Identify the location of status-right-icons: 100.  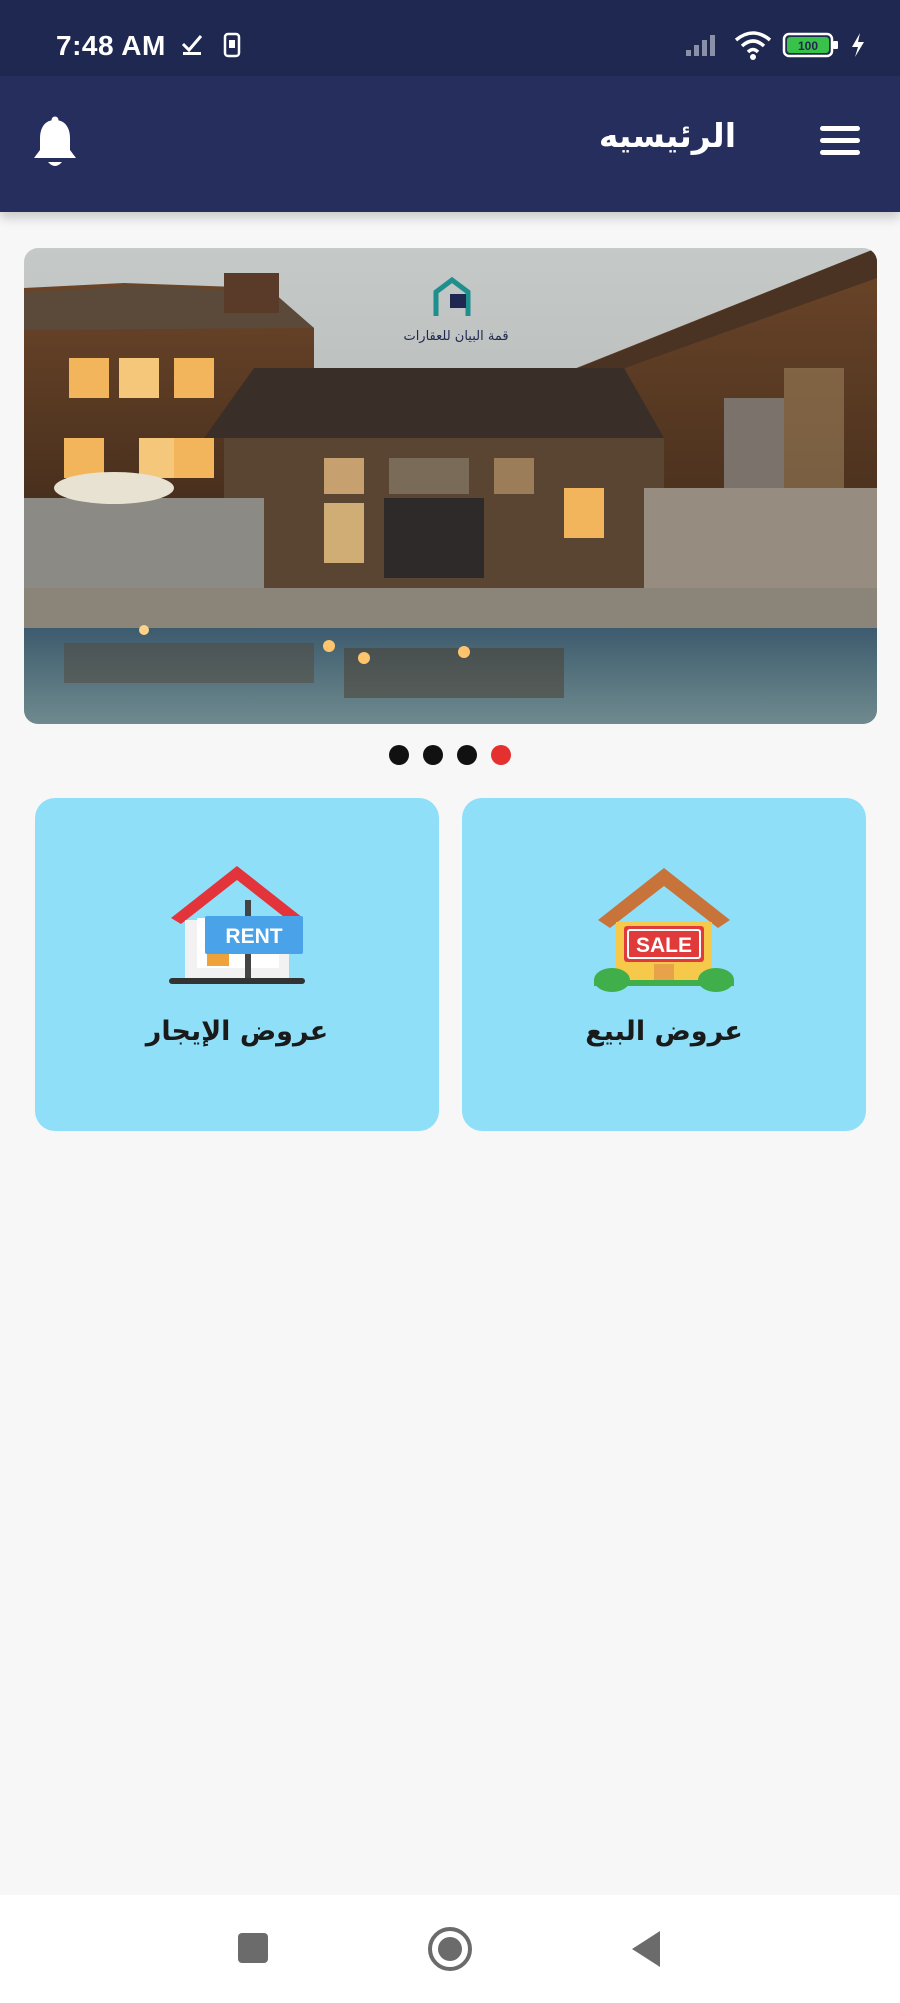
(775, 45).